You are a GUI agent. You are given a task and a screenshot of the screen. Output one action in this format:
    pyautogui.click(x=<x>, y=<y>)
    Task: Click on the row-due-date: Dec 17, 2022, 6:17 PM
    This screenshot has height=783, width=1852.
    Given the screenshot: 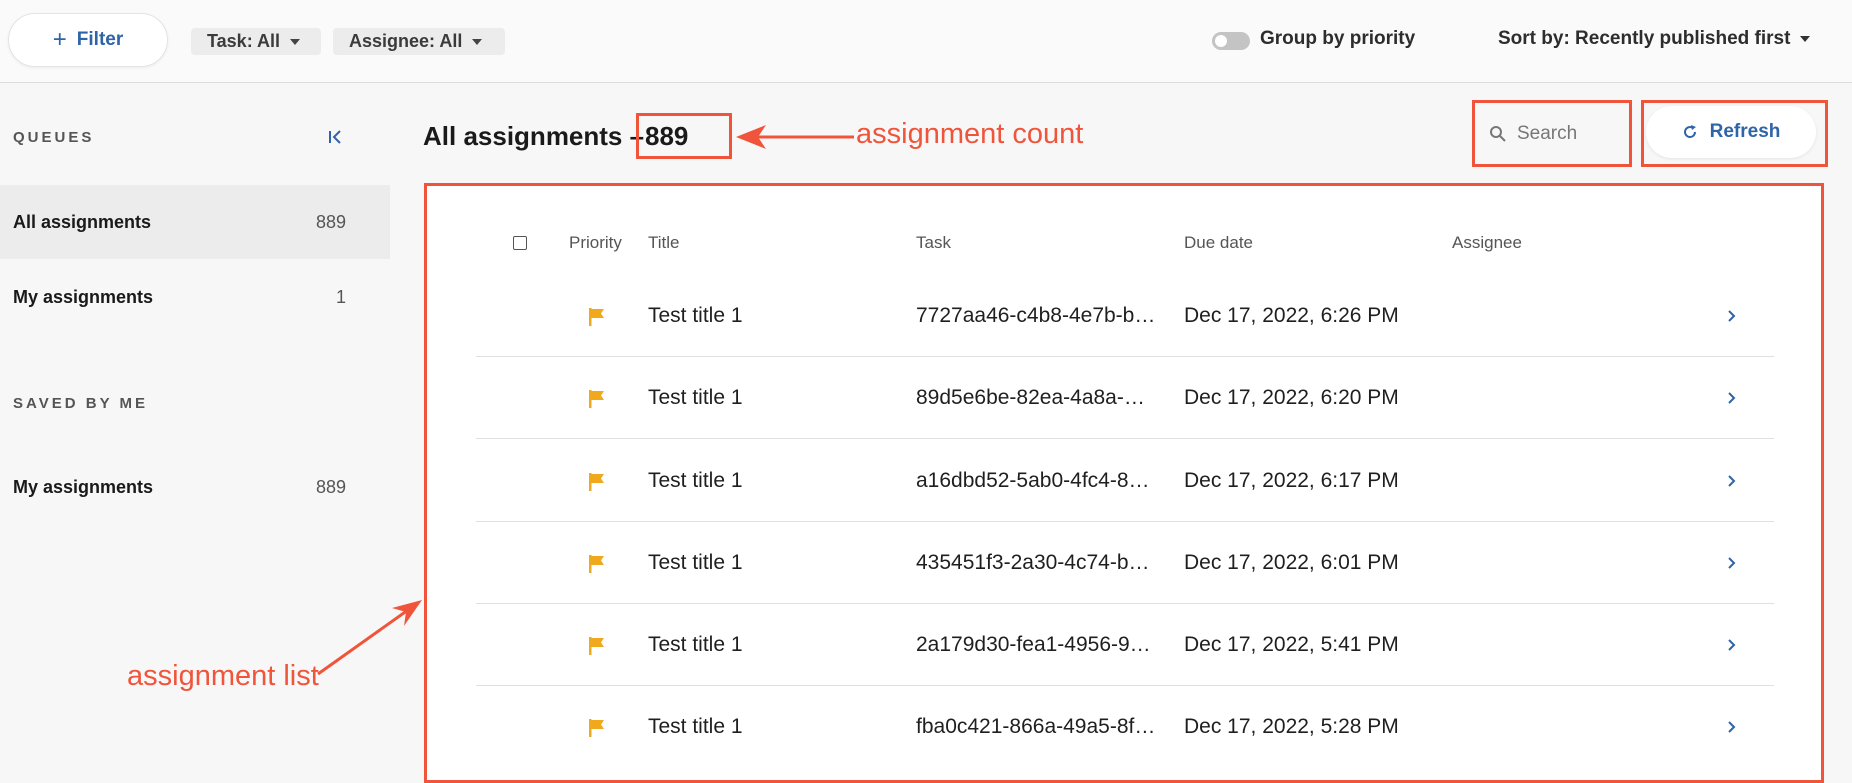 What is the action you would take?
    pyautogui.click(x=1291, y=480)
    